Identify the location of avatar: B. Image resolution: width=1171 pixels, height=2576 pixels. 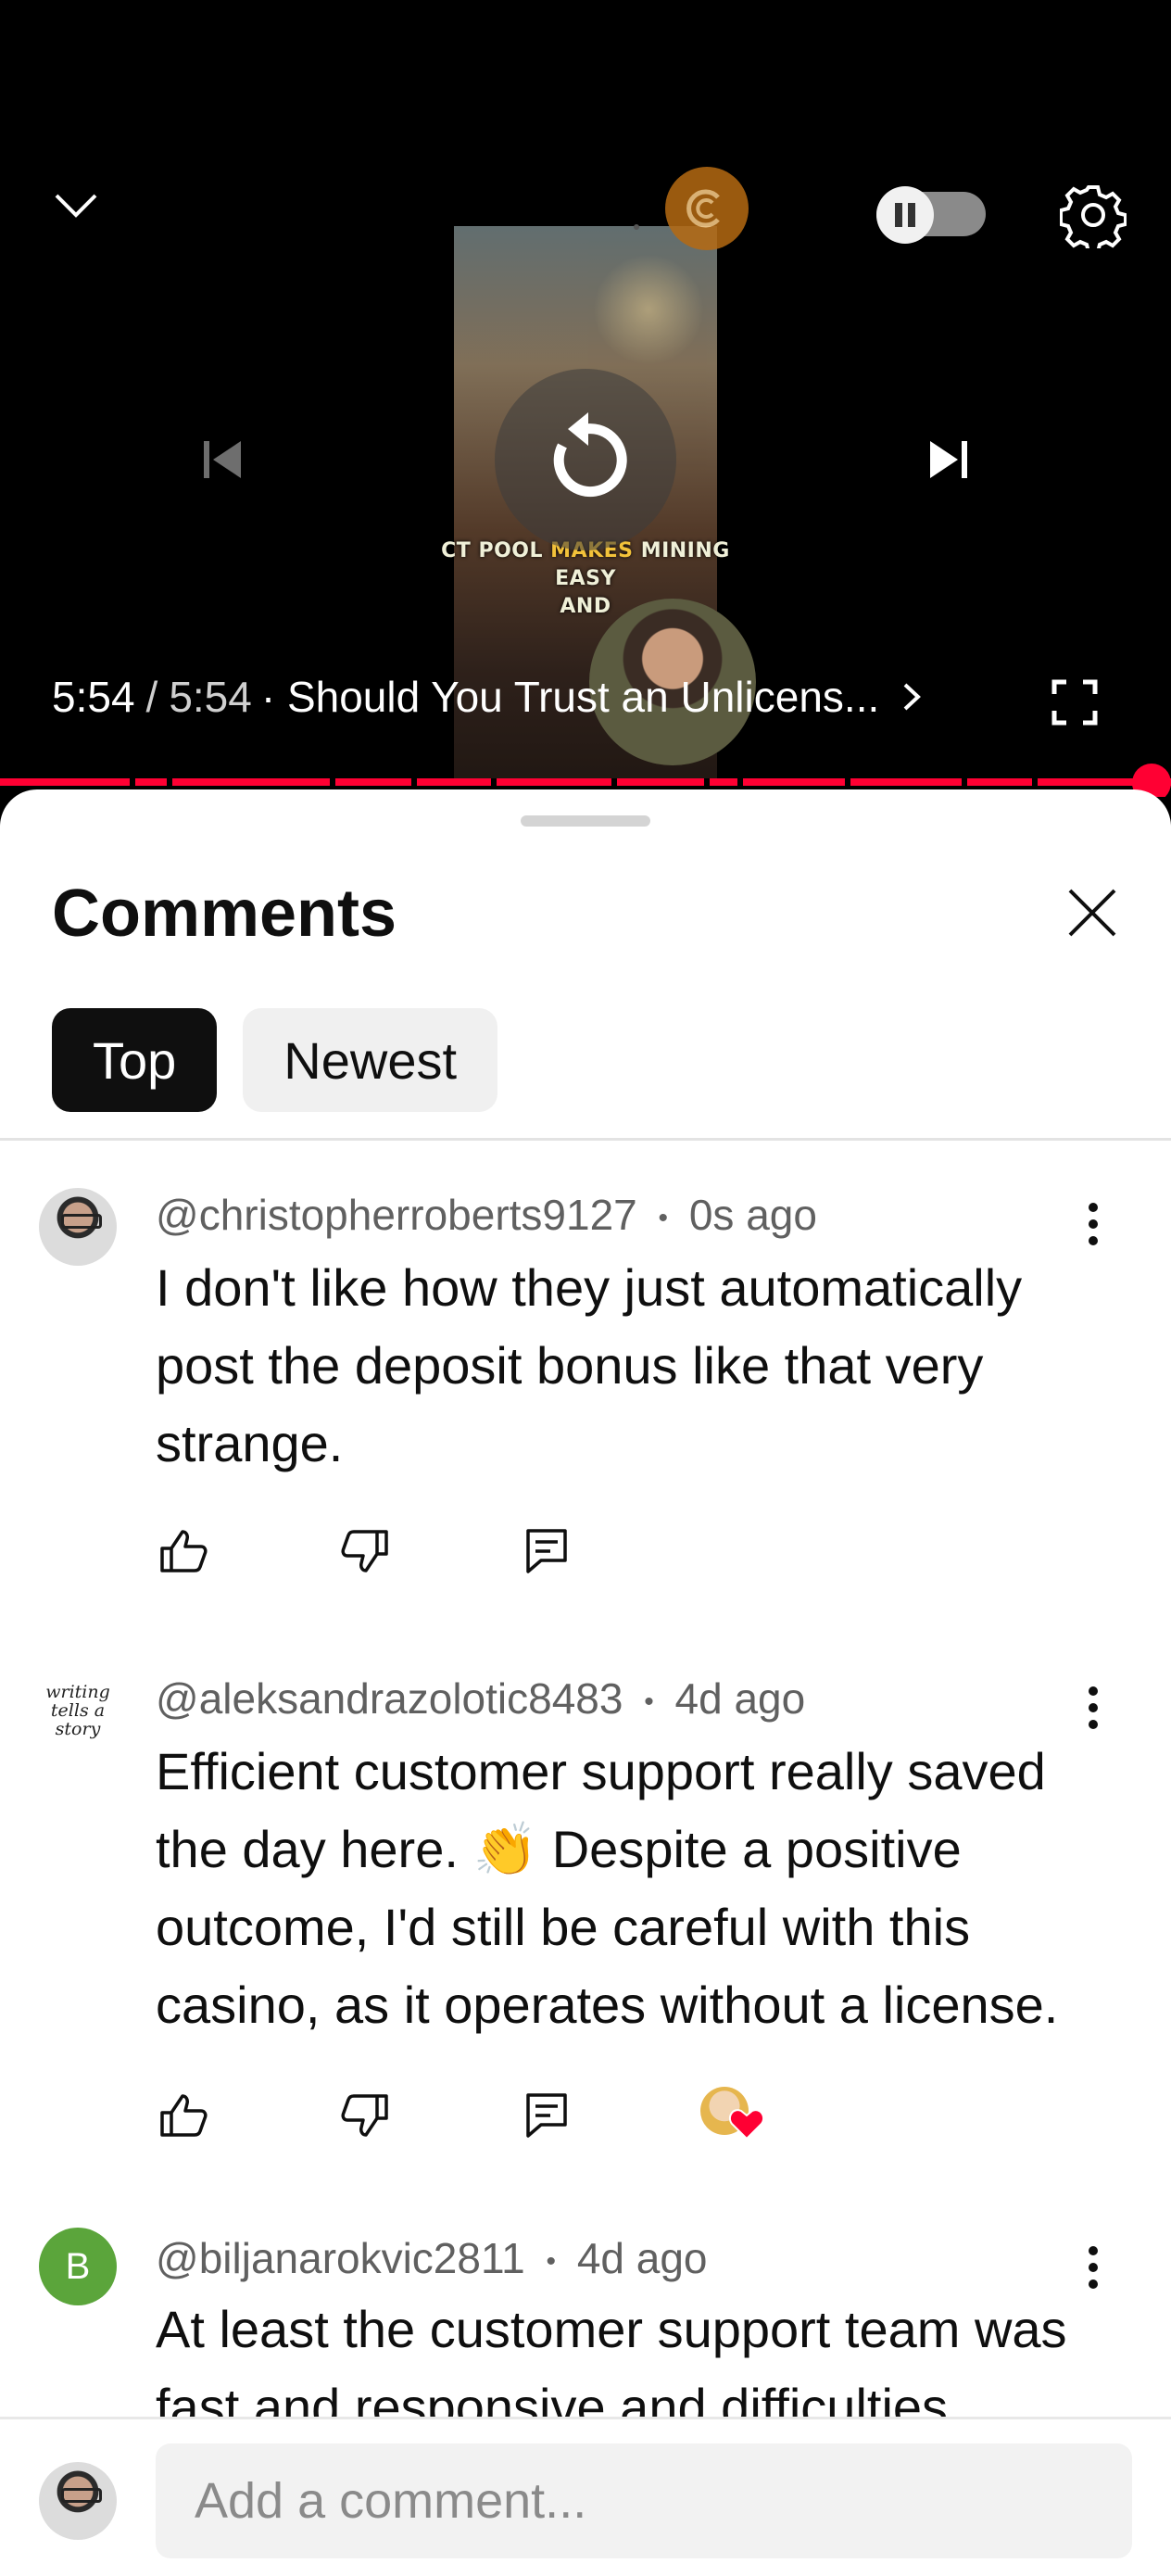
(78, 2266).